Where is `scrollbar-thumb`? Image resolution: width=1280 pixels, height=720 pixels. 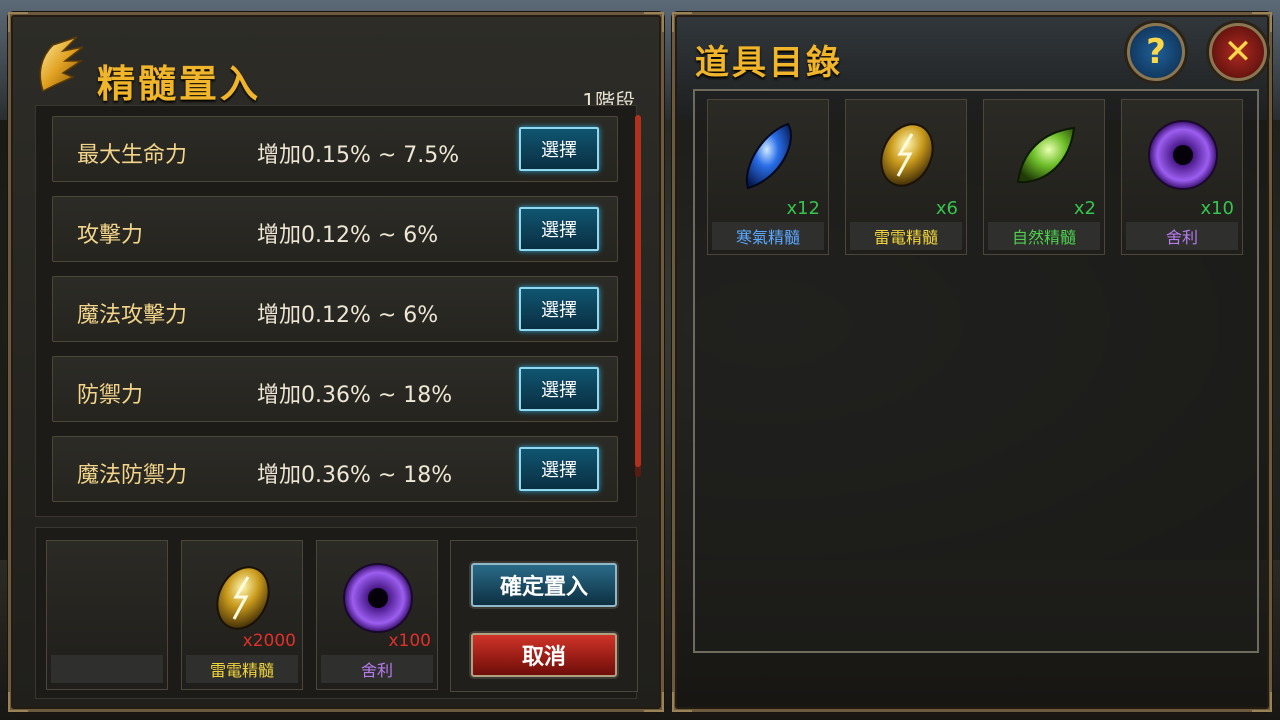
scrollbar-thumb is located at coordinates (638, 291).